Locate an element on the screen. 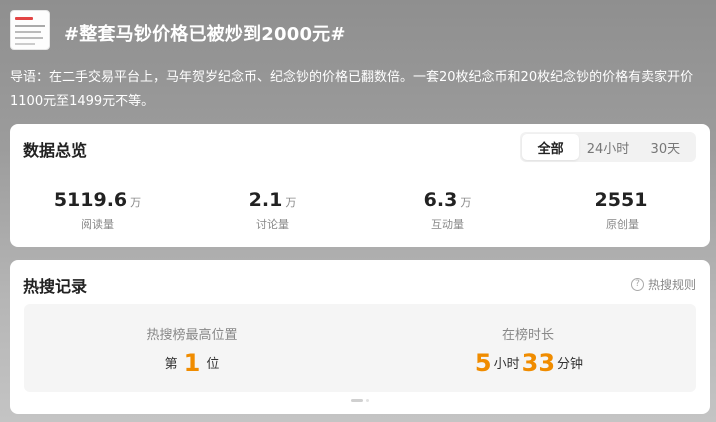 Image resolution: width=716 pixels, height=422 pixels. stats-row: 5119.6 万 阅读量 2.1 万 讨论量 6.3 万 互动量 2551 原创量 is located at coordinates (360, 210).